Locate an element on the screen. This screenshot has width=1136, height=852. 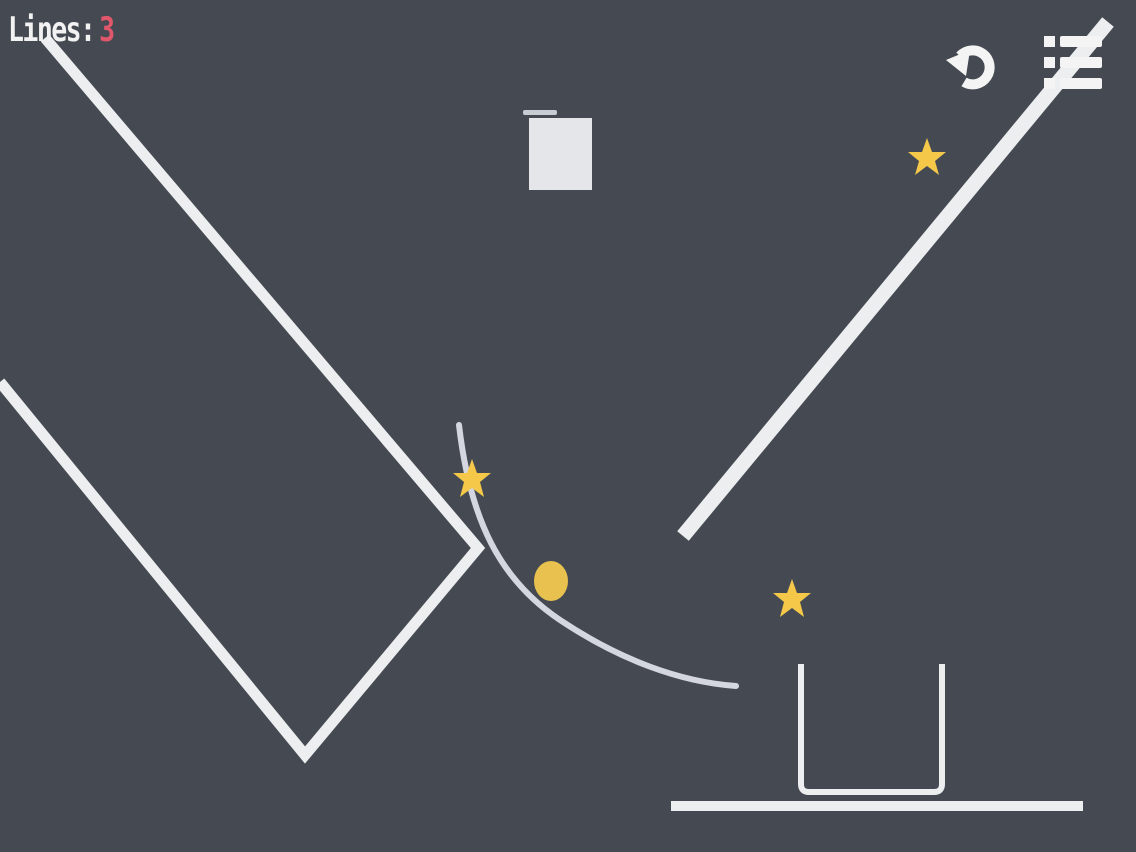
falling-block-lid is located at coordinates (540, 112).